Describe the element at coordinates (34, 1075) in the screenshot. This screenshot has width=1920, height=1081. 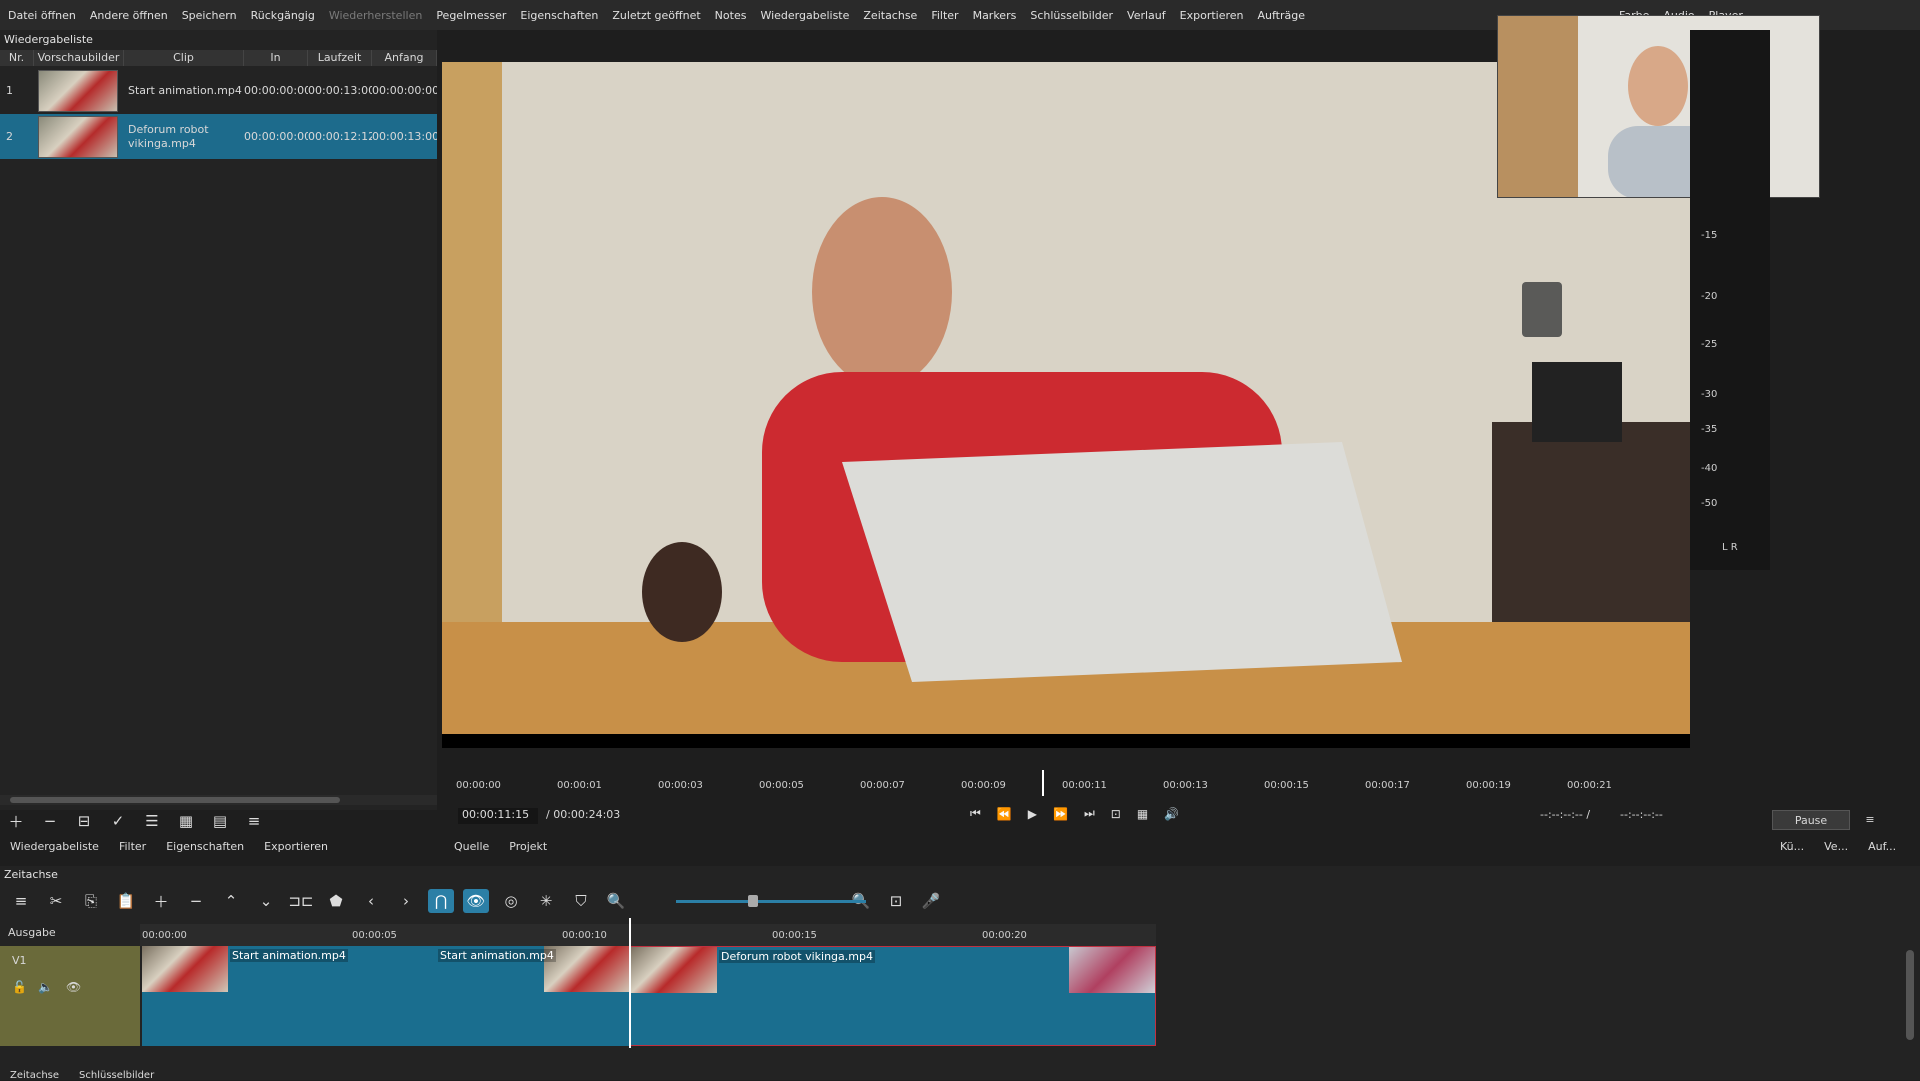
I see `tab-timeline: Zeitachse` at that location.